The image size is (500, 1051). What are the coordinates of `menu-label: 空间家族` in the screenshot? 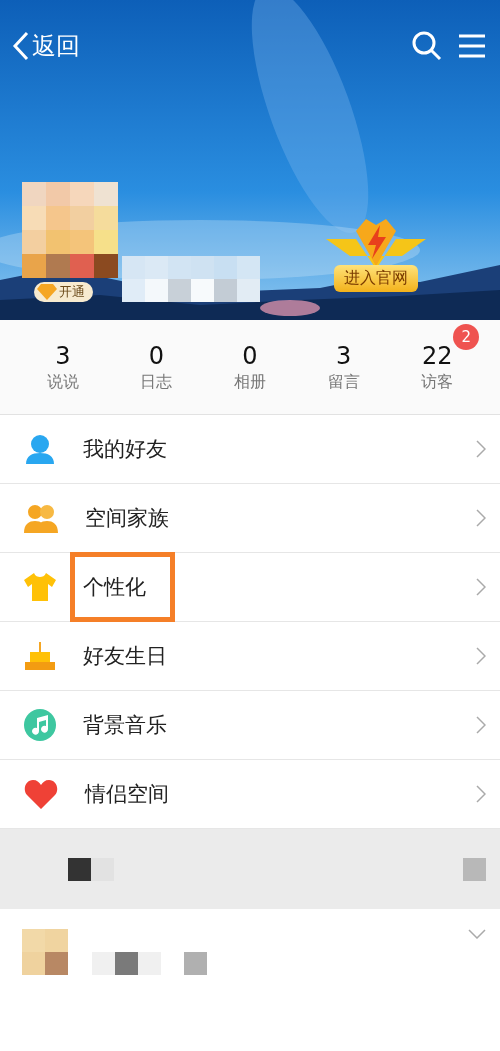 It's located at (127, 518).